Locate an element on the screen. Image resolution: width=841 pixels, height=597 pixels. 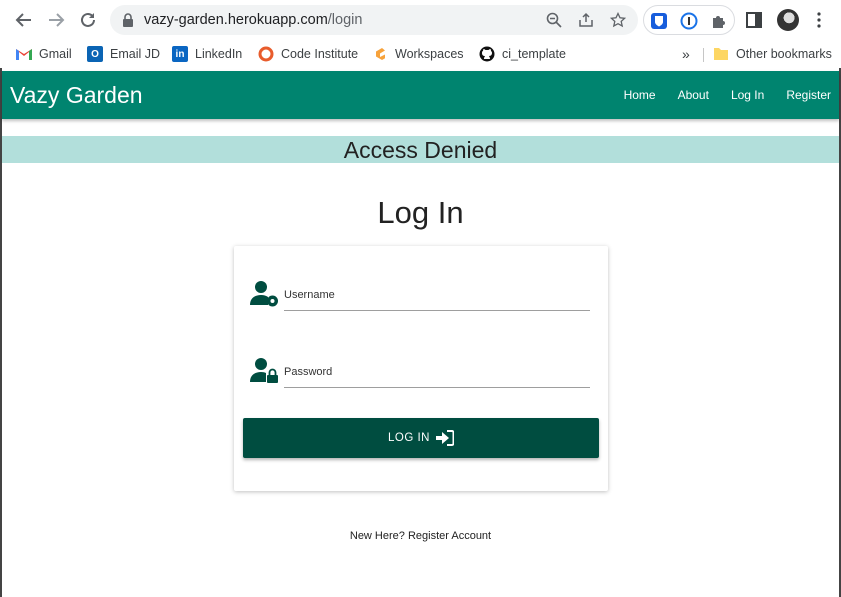
site-navbar: Vazy Garden Home About Log In Register is located at coordinates (420, 95).